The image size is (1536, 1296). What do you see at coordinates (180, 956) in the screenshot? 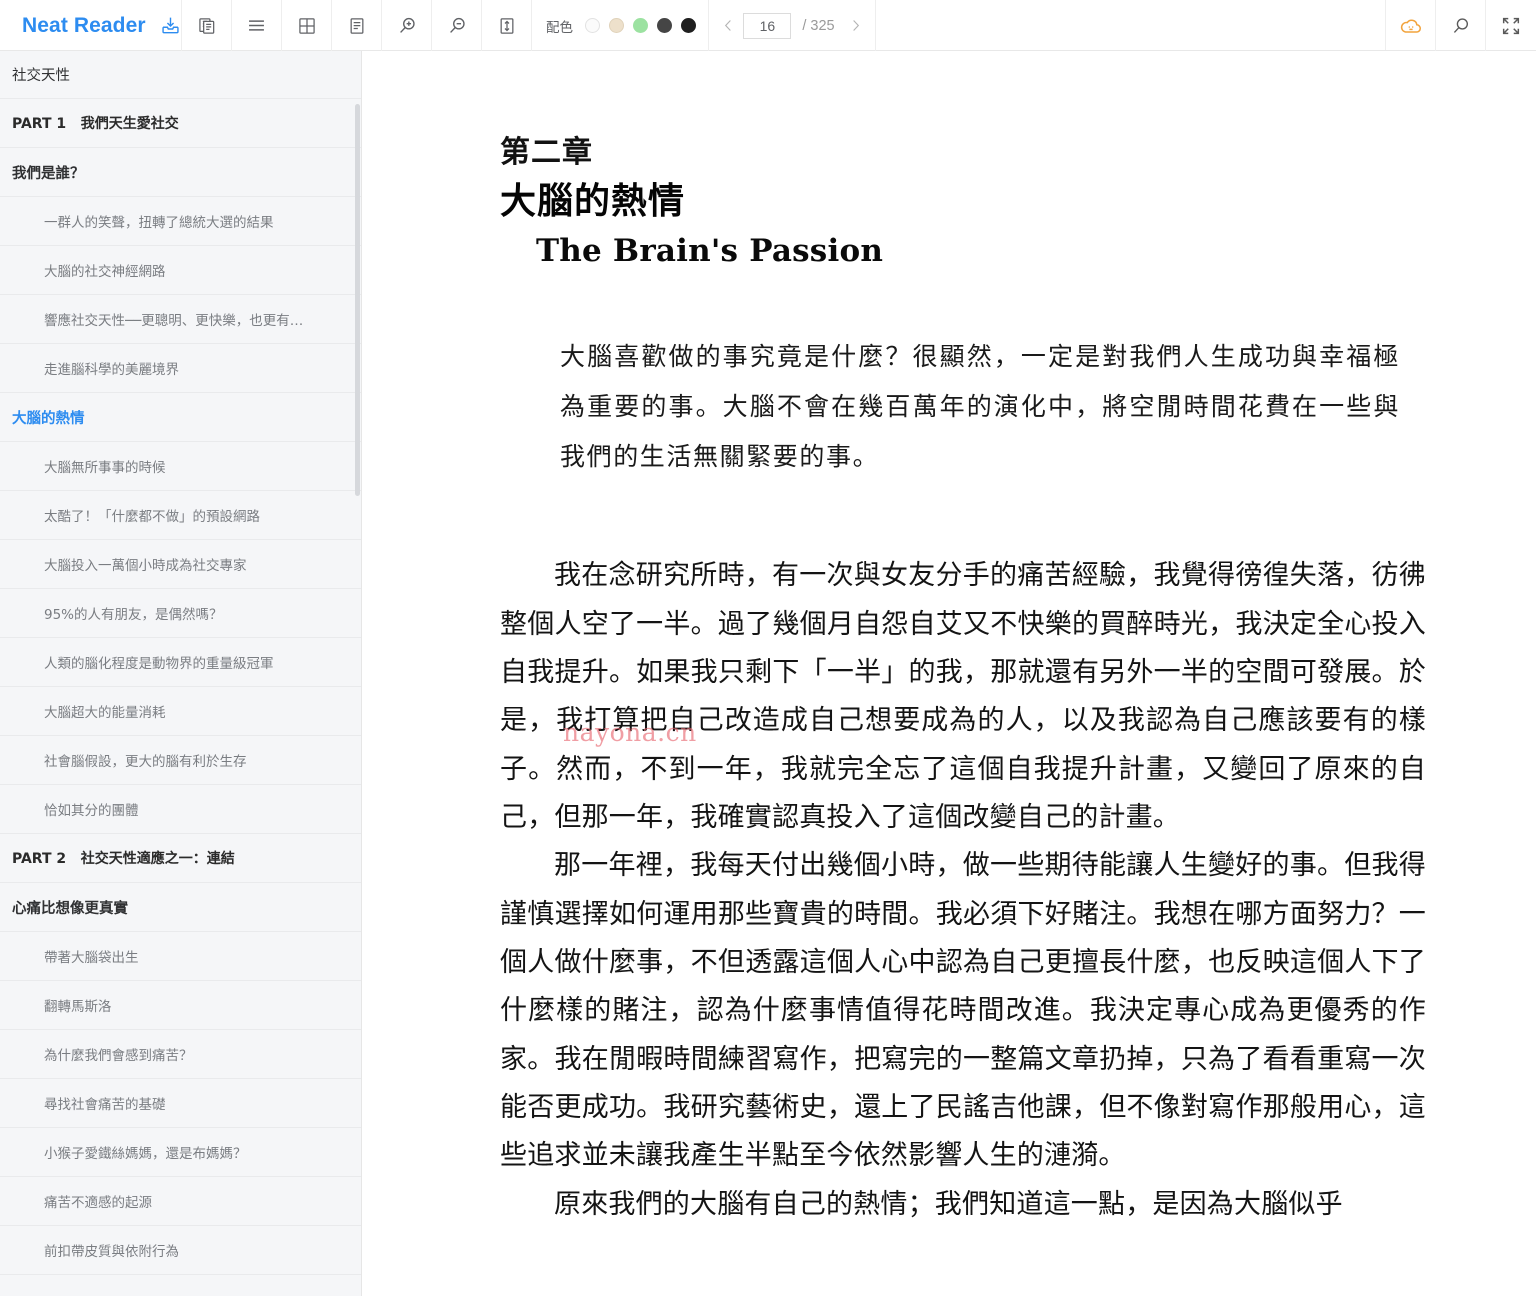
I see `sidebar-item-18: 帶著大腦袋出生` at bounding box center [180, 956].